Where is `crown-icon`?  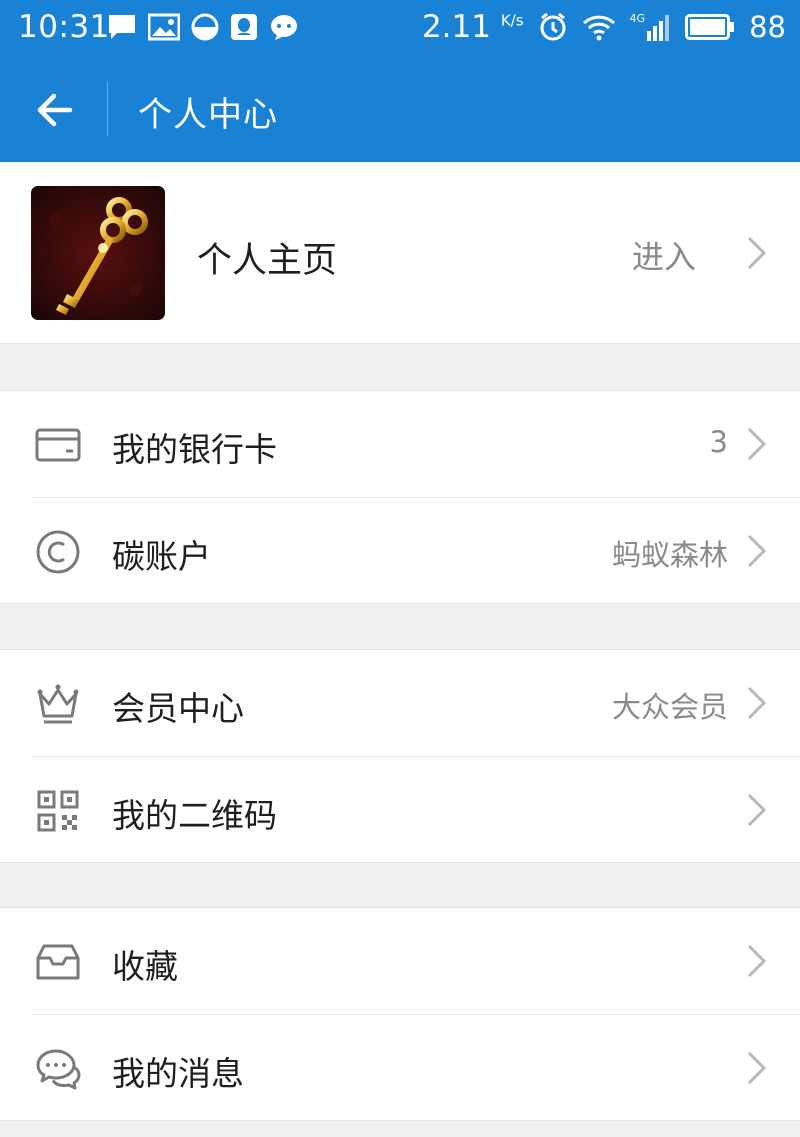 crown-icon is located at coordinates (58, 704).